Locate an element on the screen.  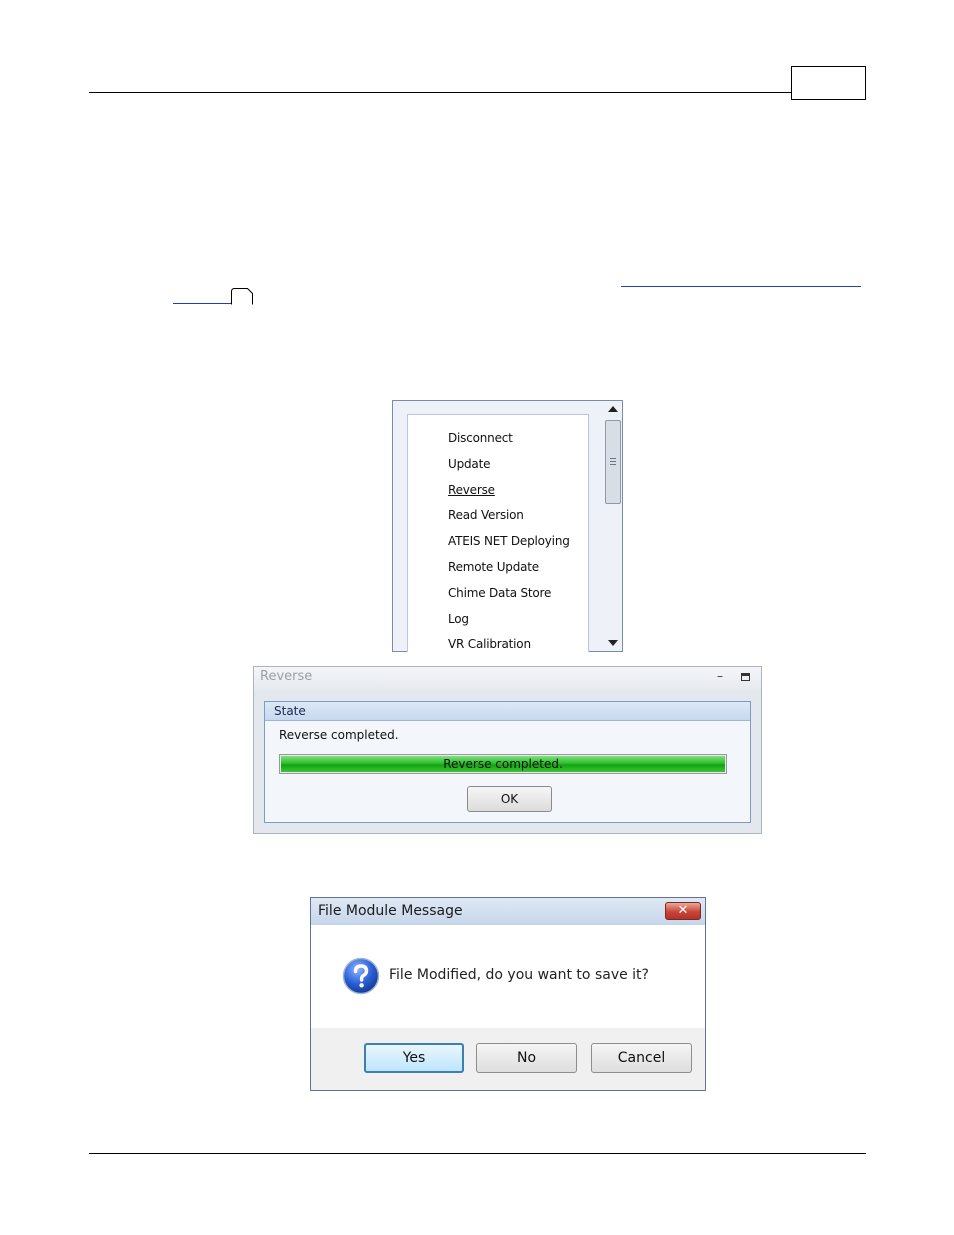
scroll-thumb is located at coordinates (613, 462).